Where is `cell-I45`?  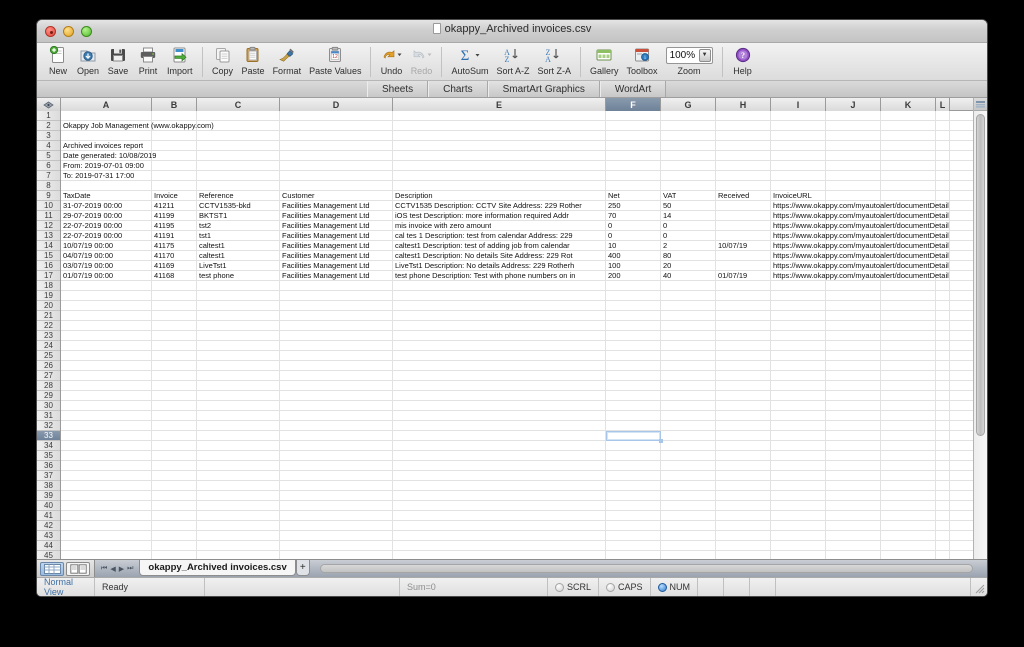
cell-I45 is located at coordinates (798, 555).